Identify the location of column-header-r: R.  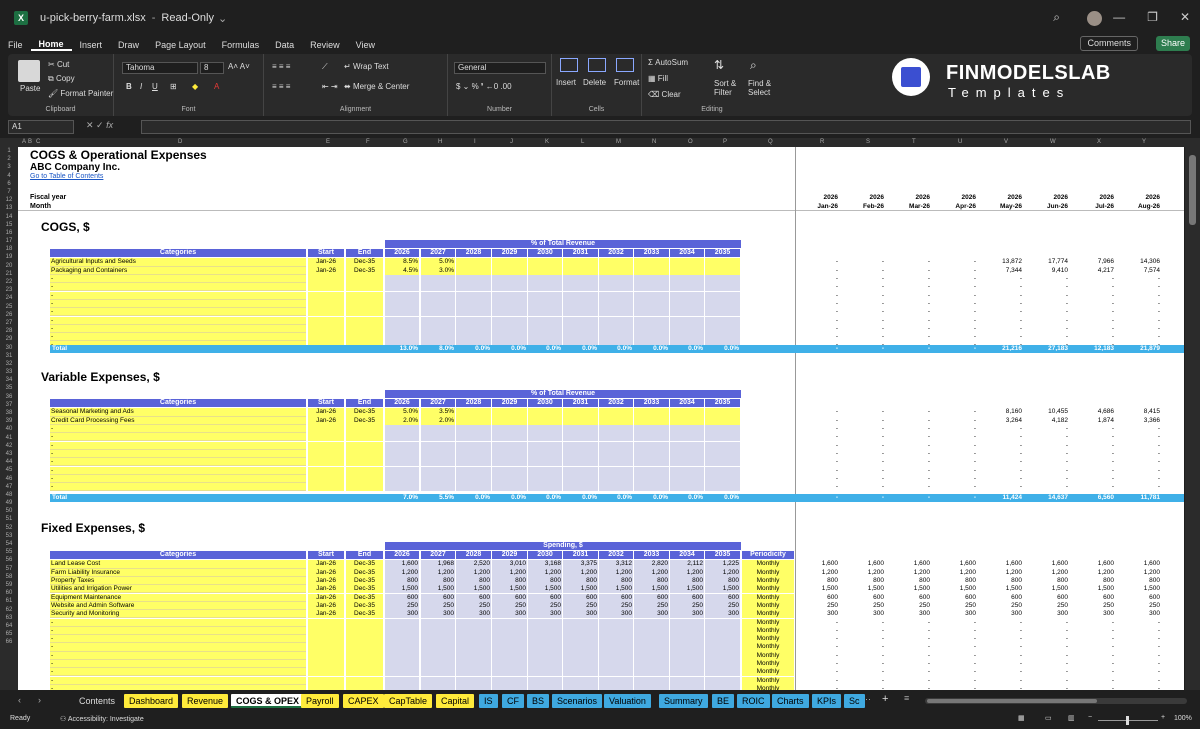
(822, 142).